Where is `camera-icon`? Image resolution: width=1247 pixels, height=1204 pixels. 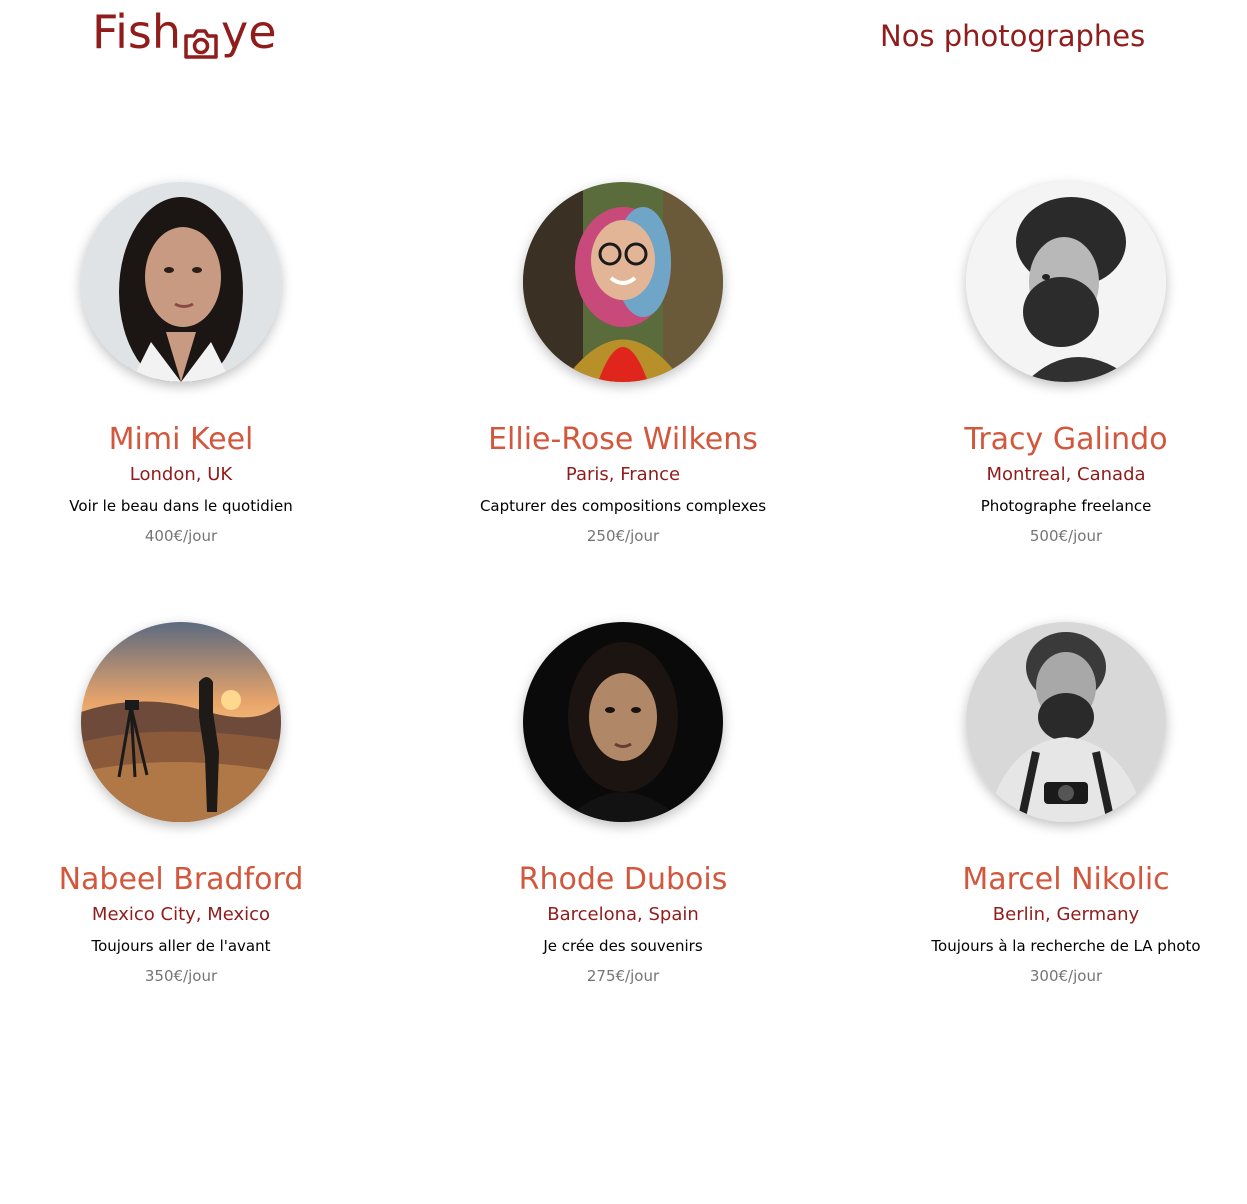 camera-icon is located at coordinates (201, 38).